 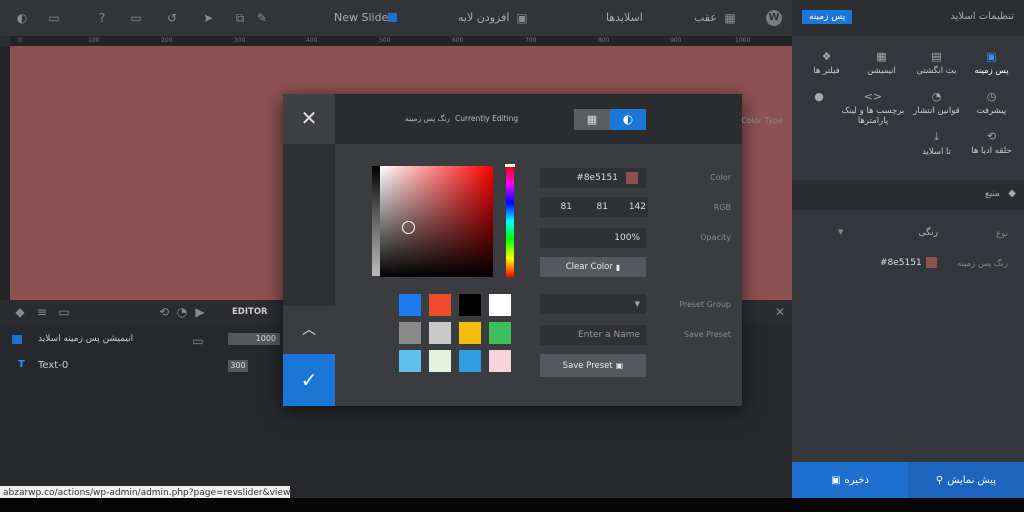 What do you see at coordinates (510, 220) in the screenshot?
I see `hue-slider` at bounding box center [510, 220].